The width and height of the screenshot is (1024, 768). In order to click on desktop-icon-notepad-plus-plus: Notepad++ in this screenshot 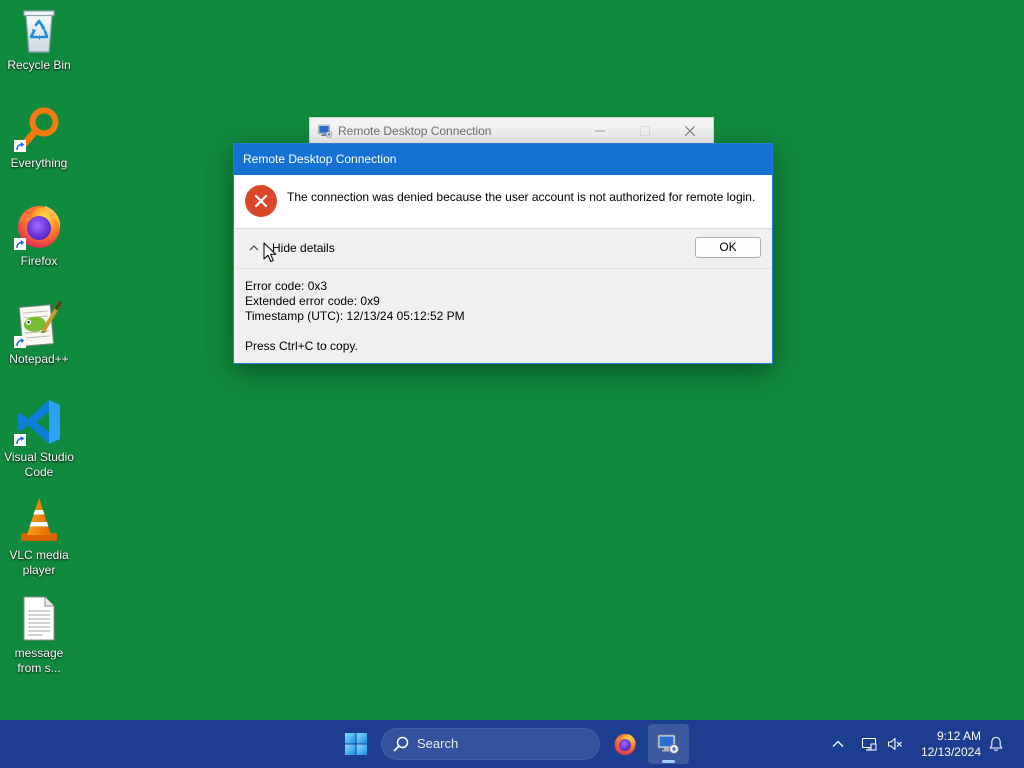, I will do `click(39, 345)`.